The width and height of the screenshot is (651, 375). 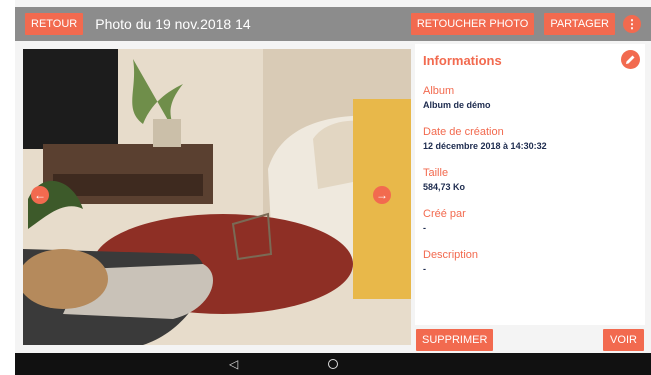 What do you see at coordinates (444, 187) in the screenshot?
I see `size-value: 584,73 Ko` at bounding box center [444, 187].